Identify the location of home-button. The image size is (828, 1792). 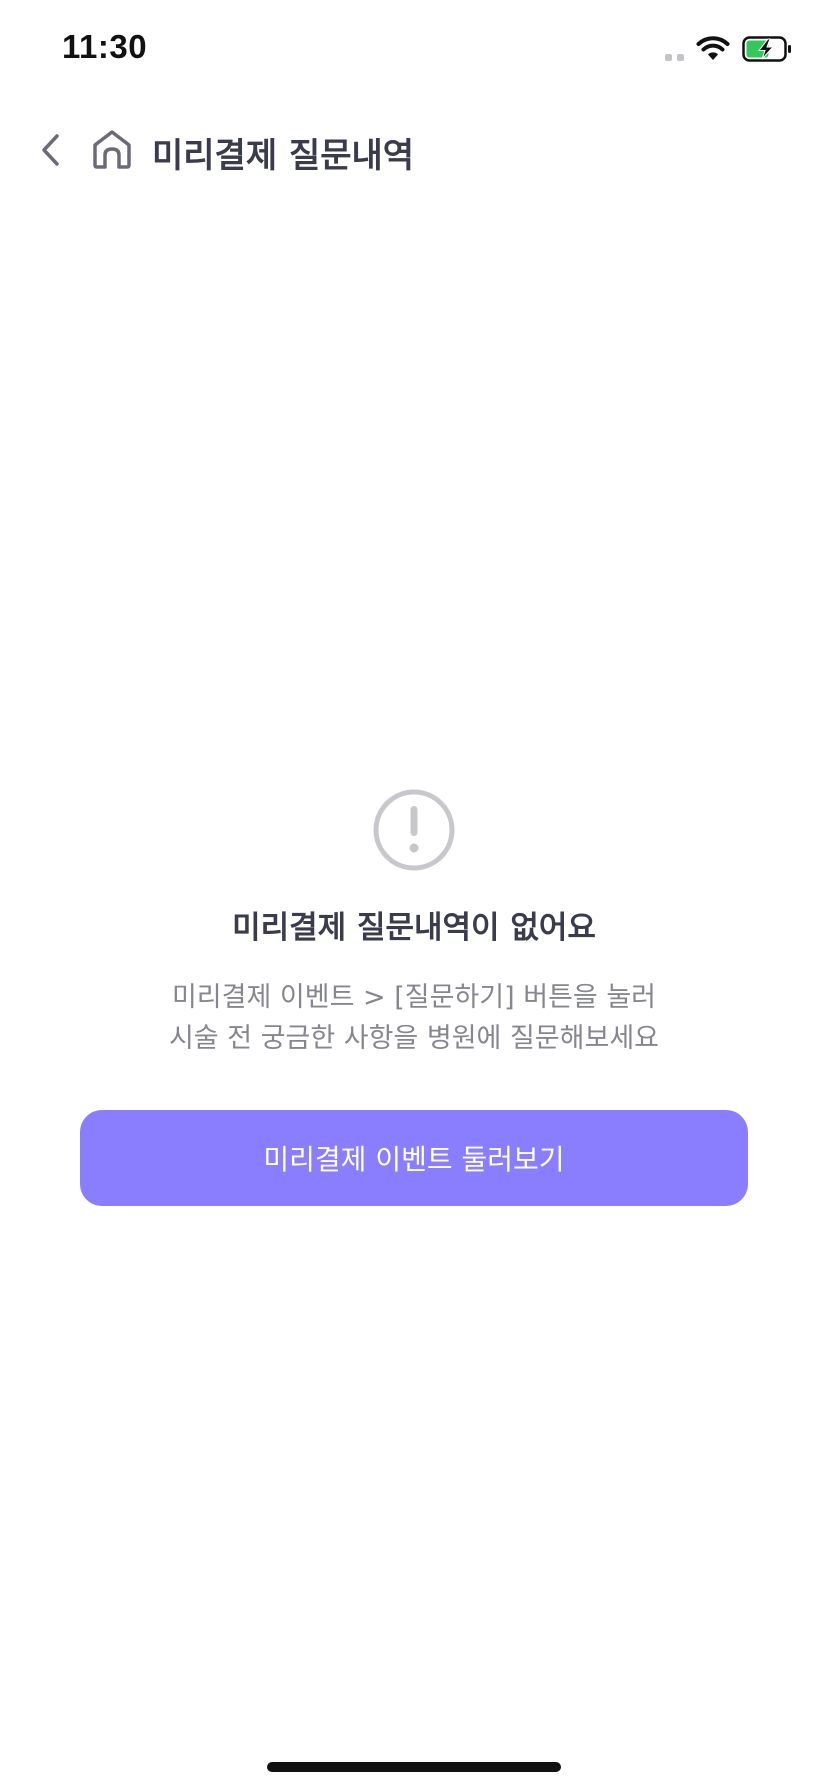
(112, 149).